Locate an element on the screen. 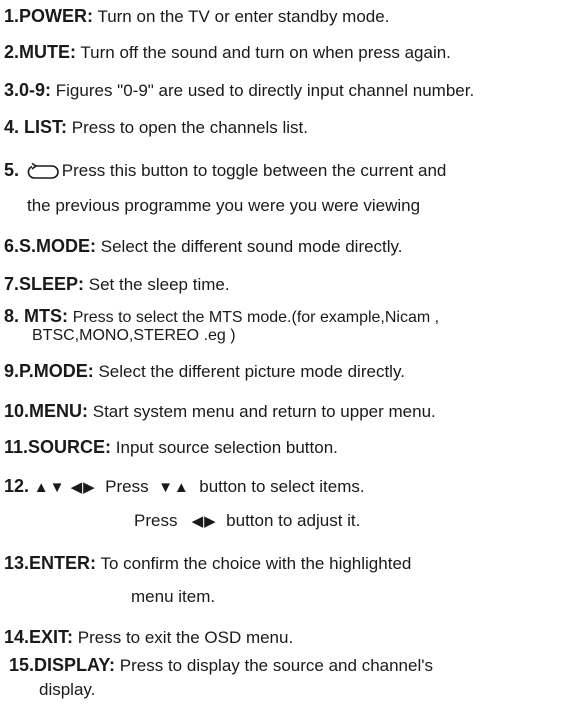 Image resolution: width=574 pixels, height=704 pixels. arrow-keys-icon: ▲▼ ◀▶ is located at coordinates (64, 487).